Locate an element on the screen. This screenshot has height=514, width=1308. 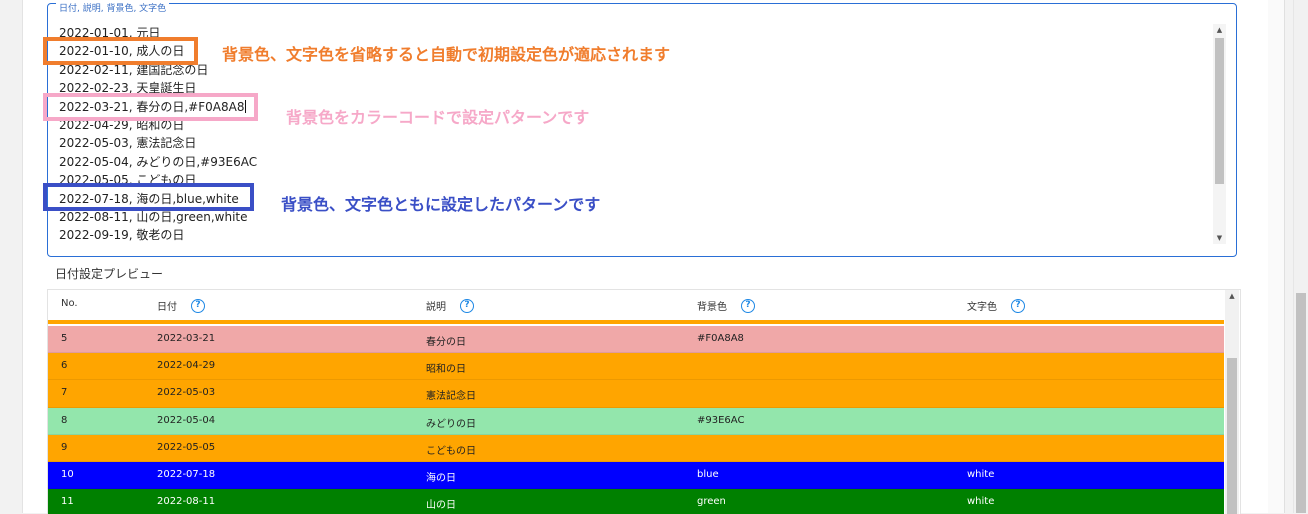
cell-date: 2022-05-03 is located at coordinates (186, 393).